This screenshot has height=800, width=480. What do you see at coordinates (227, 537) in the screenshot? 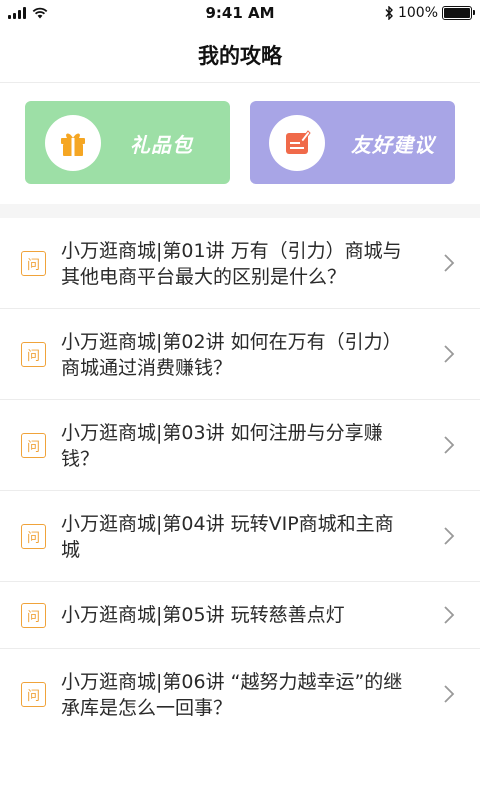
I see `article-title: 小万逛商城|第04讲 玩转VIP商城和主商 城` at bounding box center [227, 537].